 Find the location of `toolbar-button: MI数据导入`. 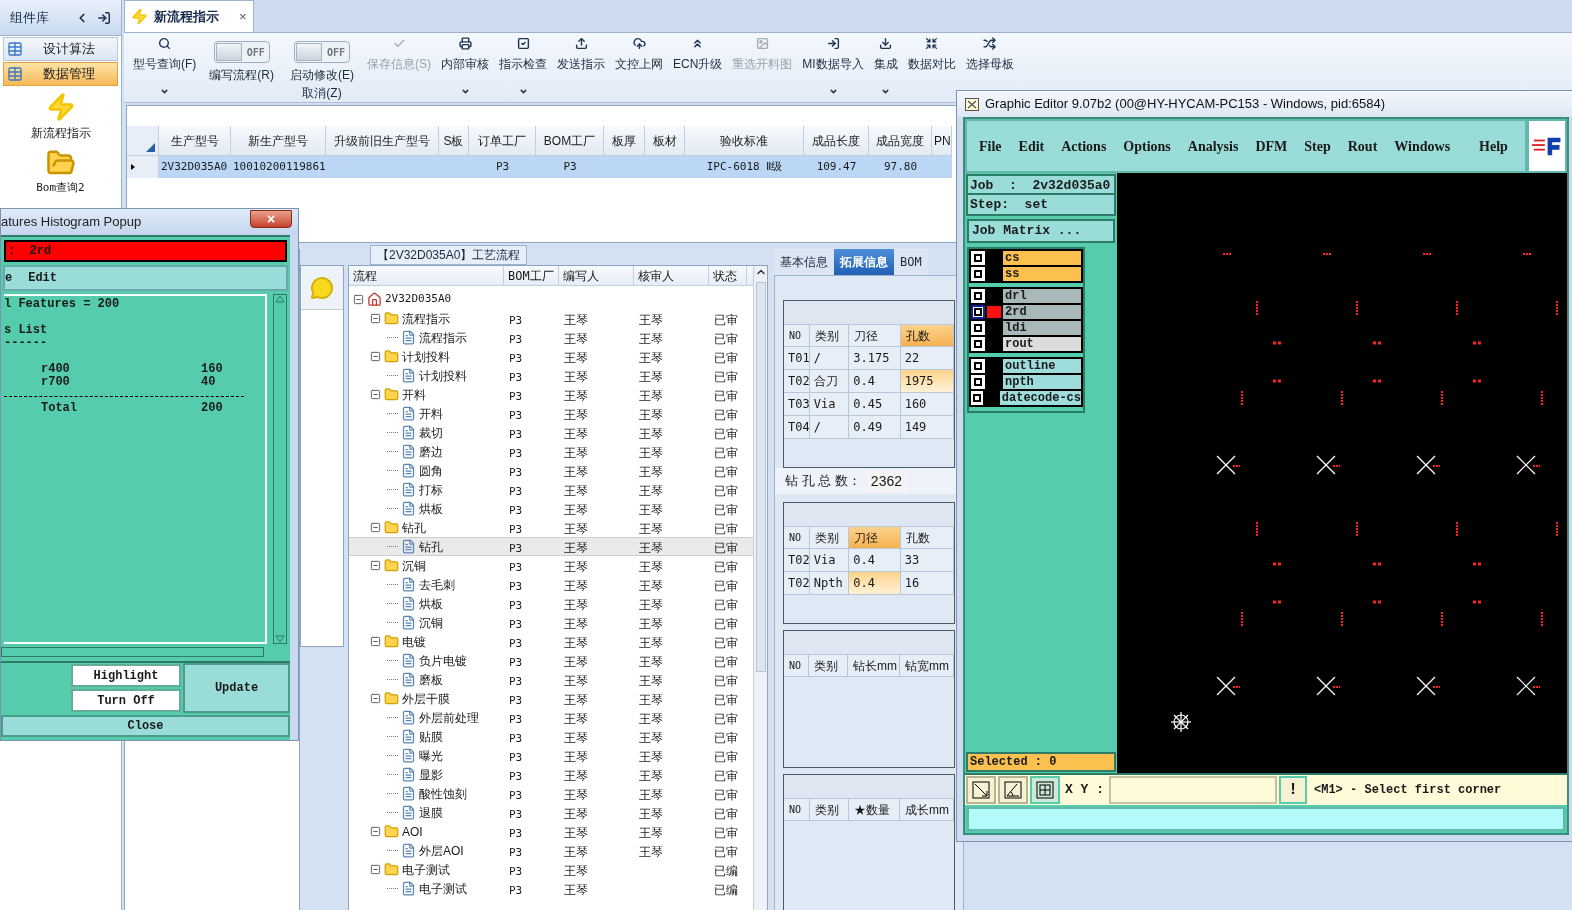

toolbar-button: MI数据导入 is located at coordinates (833, 64).